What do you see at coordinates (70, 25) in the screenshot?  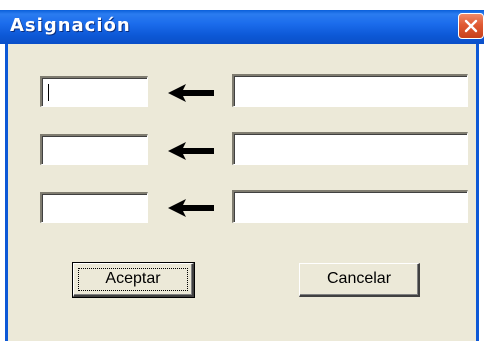 I see `window-title: Asignación` at bounding box center [70, 25].